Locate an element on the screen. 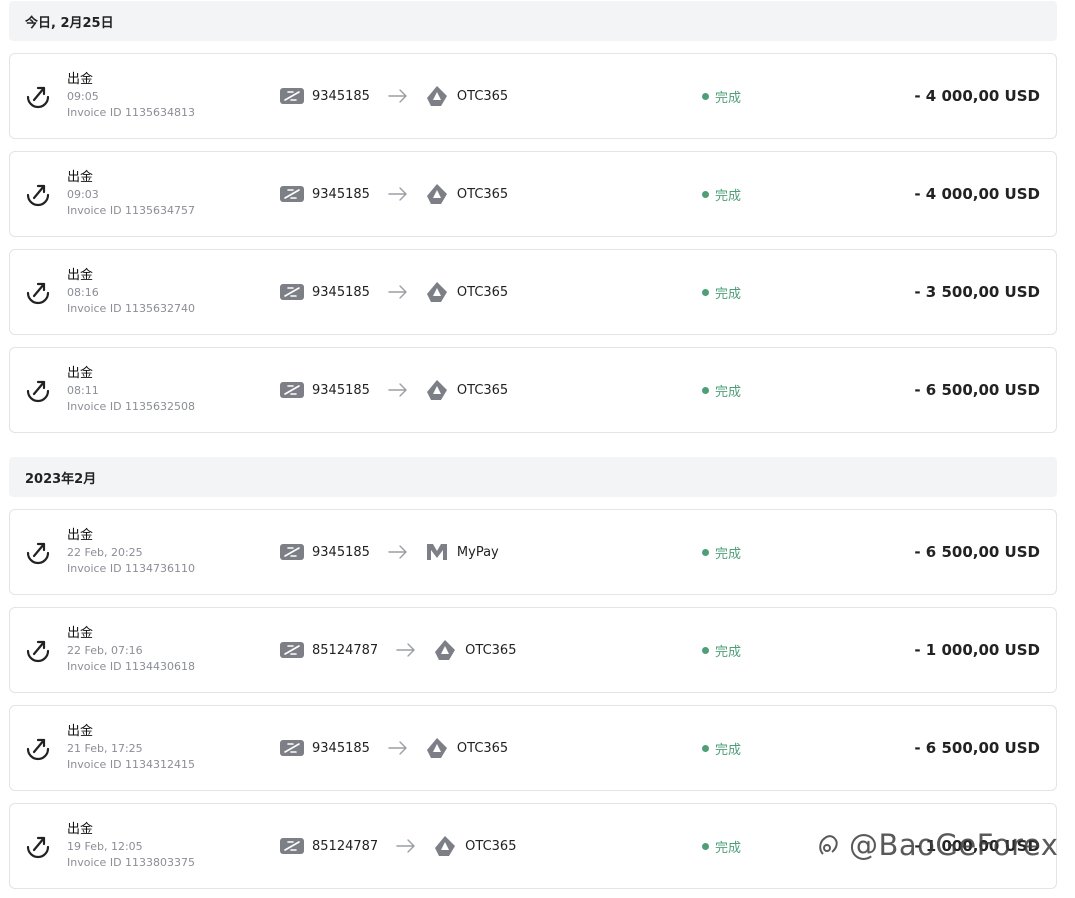 The image size is (1075, 898). transaction-amount: - 1 000,00 USD is located at coordinates (977, 650).